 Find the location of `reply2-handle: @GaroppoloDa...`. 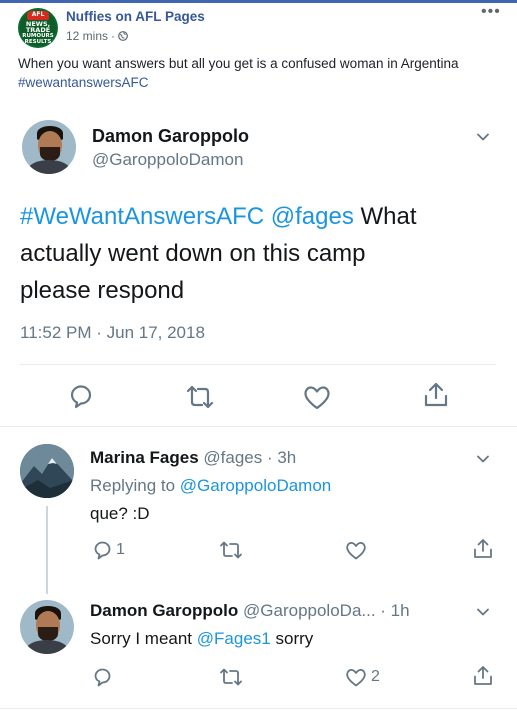

reply2-handle: @GaroppoloDa... is located at coordinates (309, 610).